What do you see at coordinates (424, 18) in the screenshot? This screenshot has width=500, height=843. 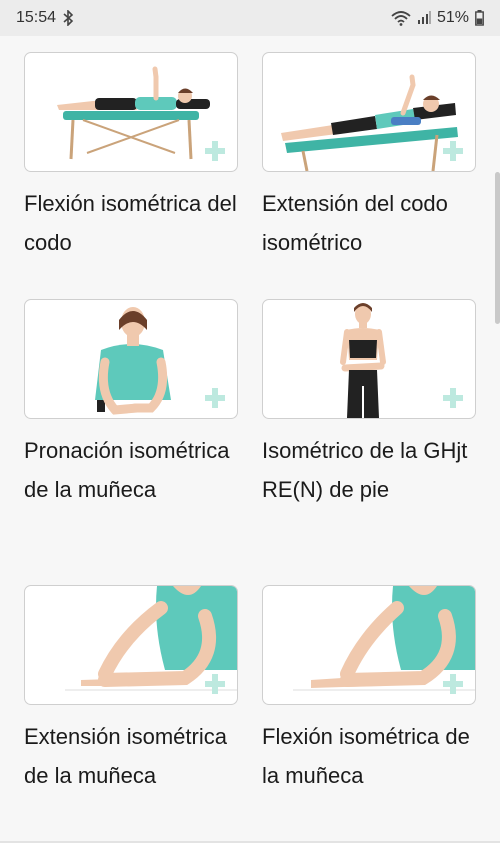 I see `signal-icon` at bounding box center [424, 18].